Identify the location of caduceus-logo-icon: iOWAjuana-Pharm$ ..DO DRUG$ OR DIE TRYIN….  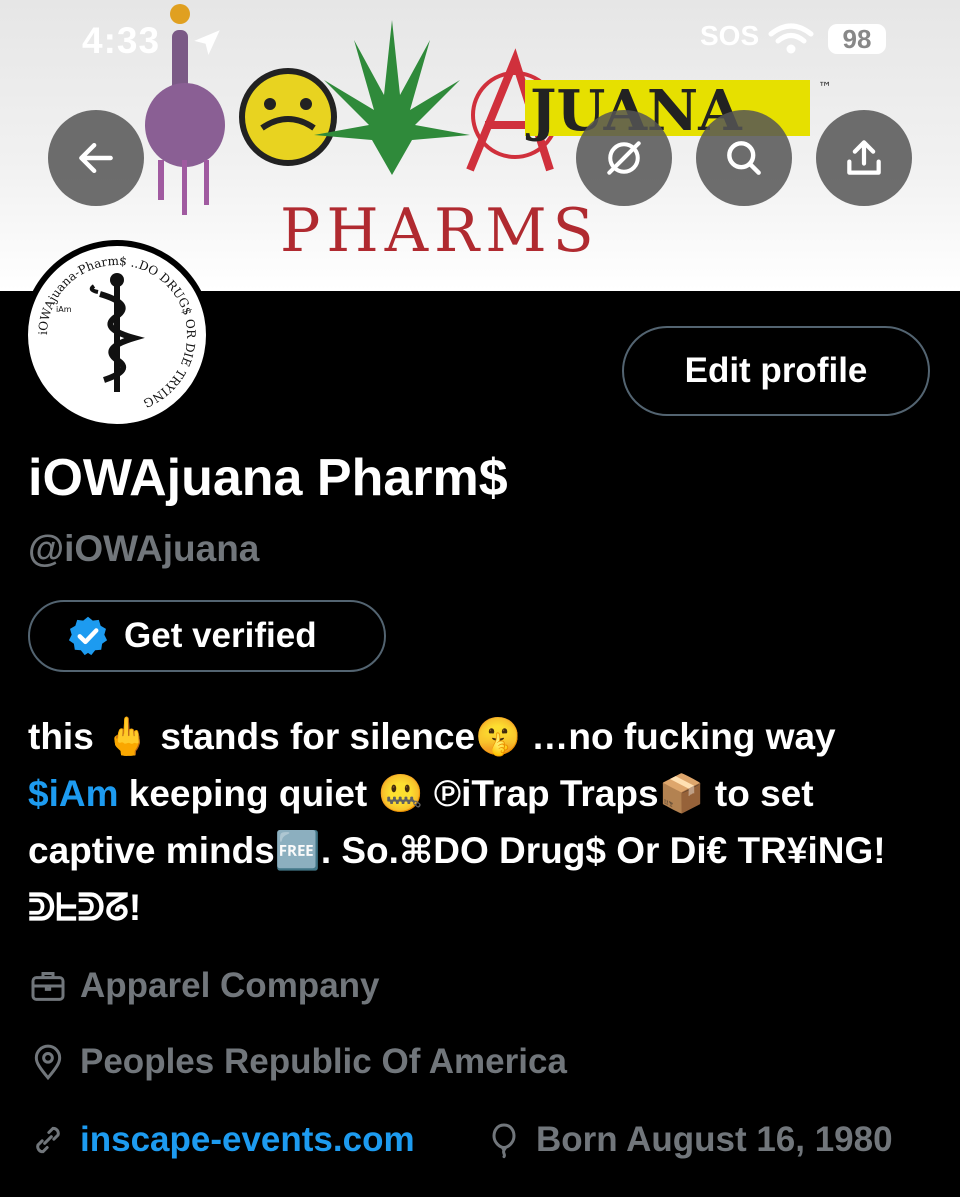
(117, 332).